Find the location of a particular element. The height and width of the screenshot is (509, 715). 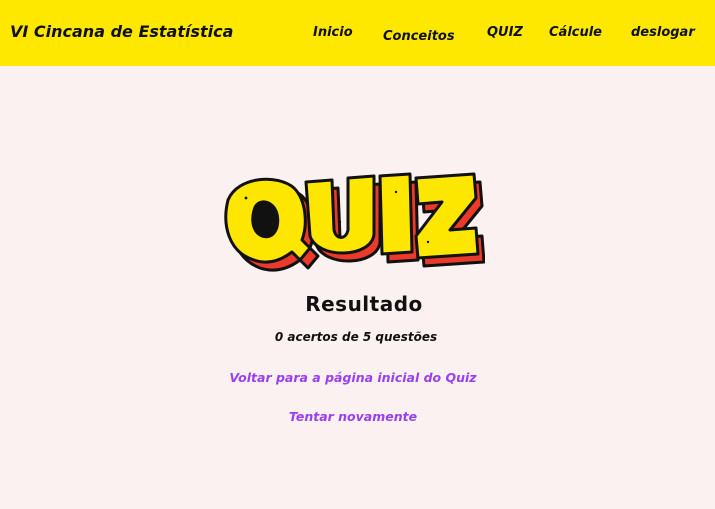

result-title: Resultado is located at coordinates (364, 304).